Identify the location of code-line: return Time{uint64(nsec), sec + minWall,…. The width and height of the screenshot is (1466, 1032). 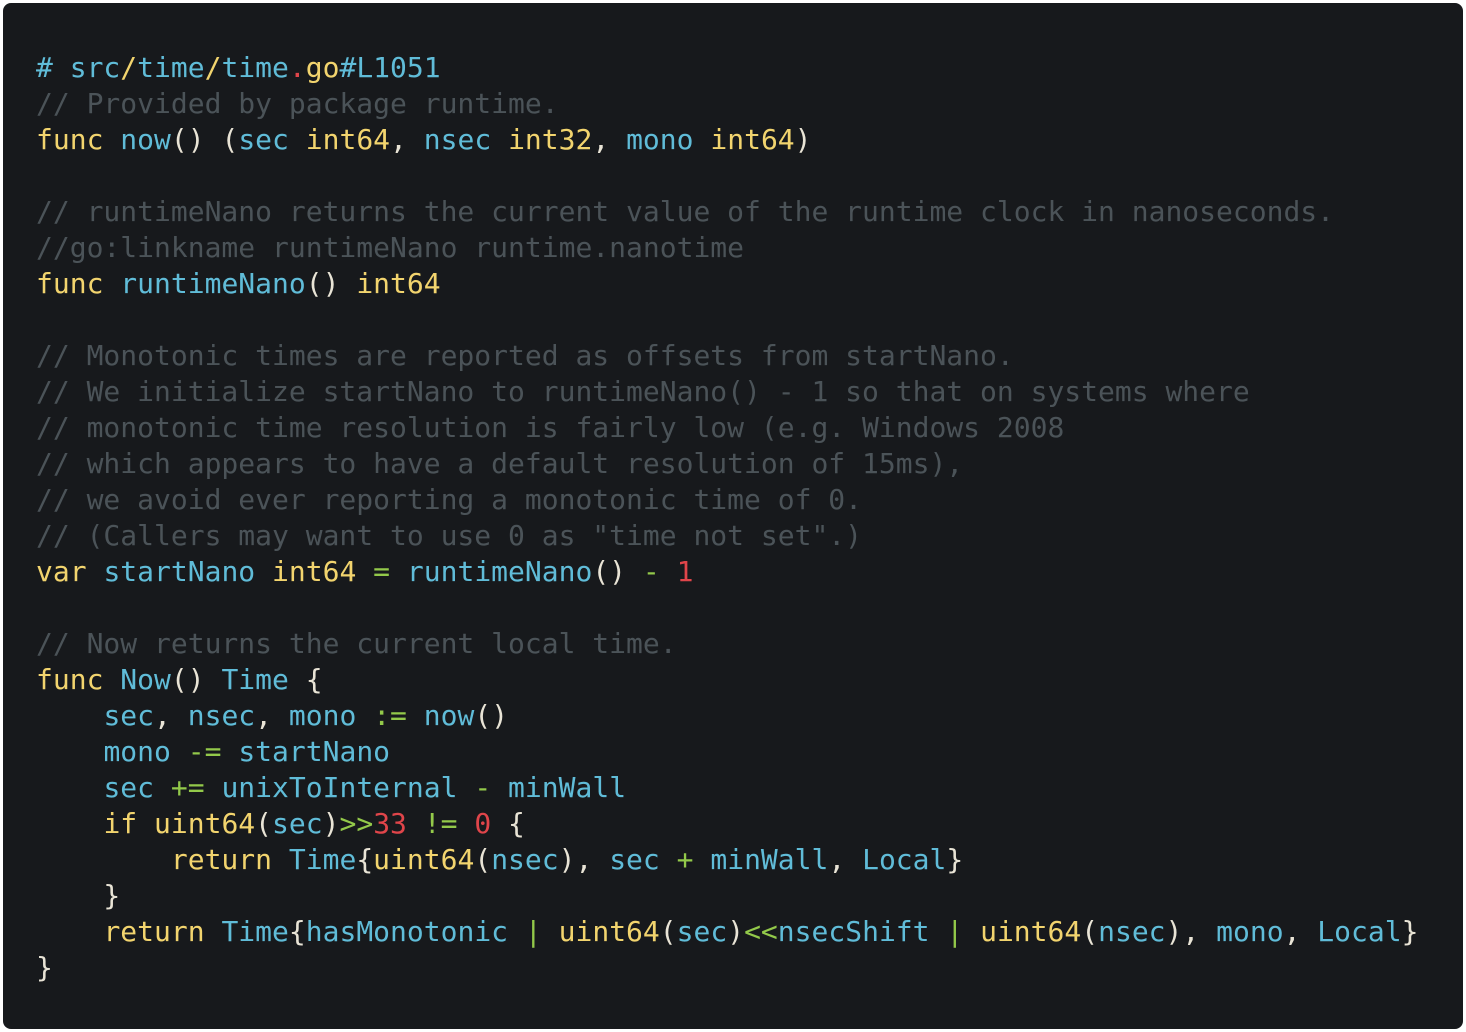
(727, 860).